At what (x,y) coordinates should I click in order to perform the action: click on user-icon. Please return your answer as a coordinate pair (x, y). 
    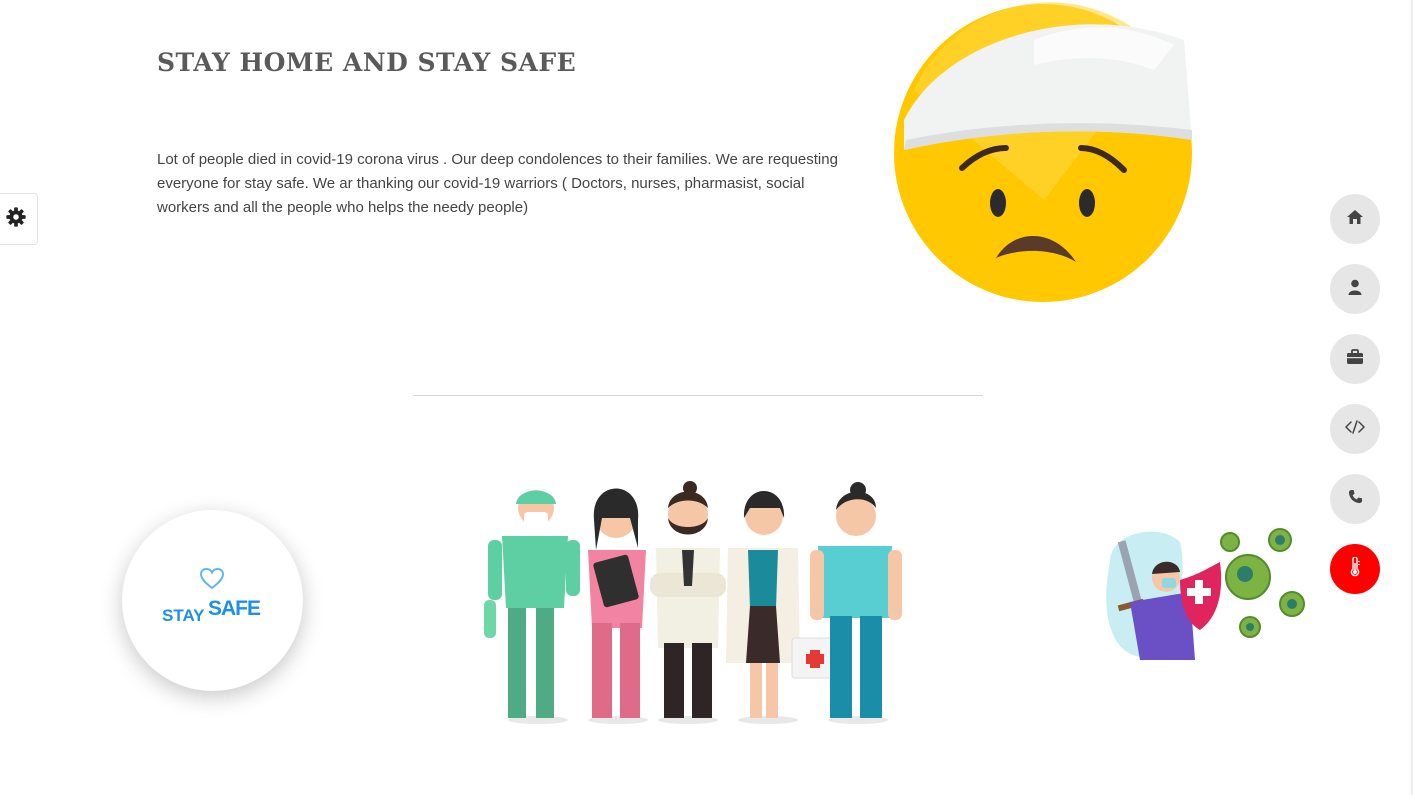
    Looking at the image, I should click on (1355, 289).